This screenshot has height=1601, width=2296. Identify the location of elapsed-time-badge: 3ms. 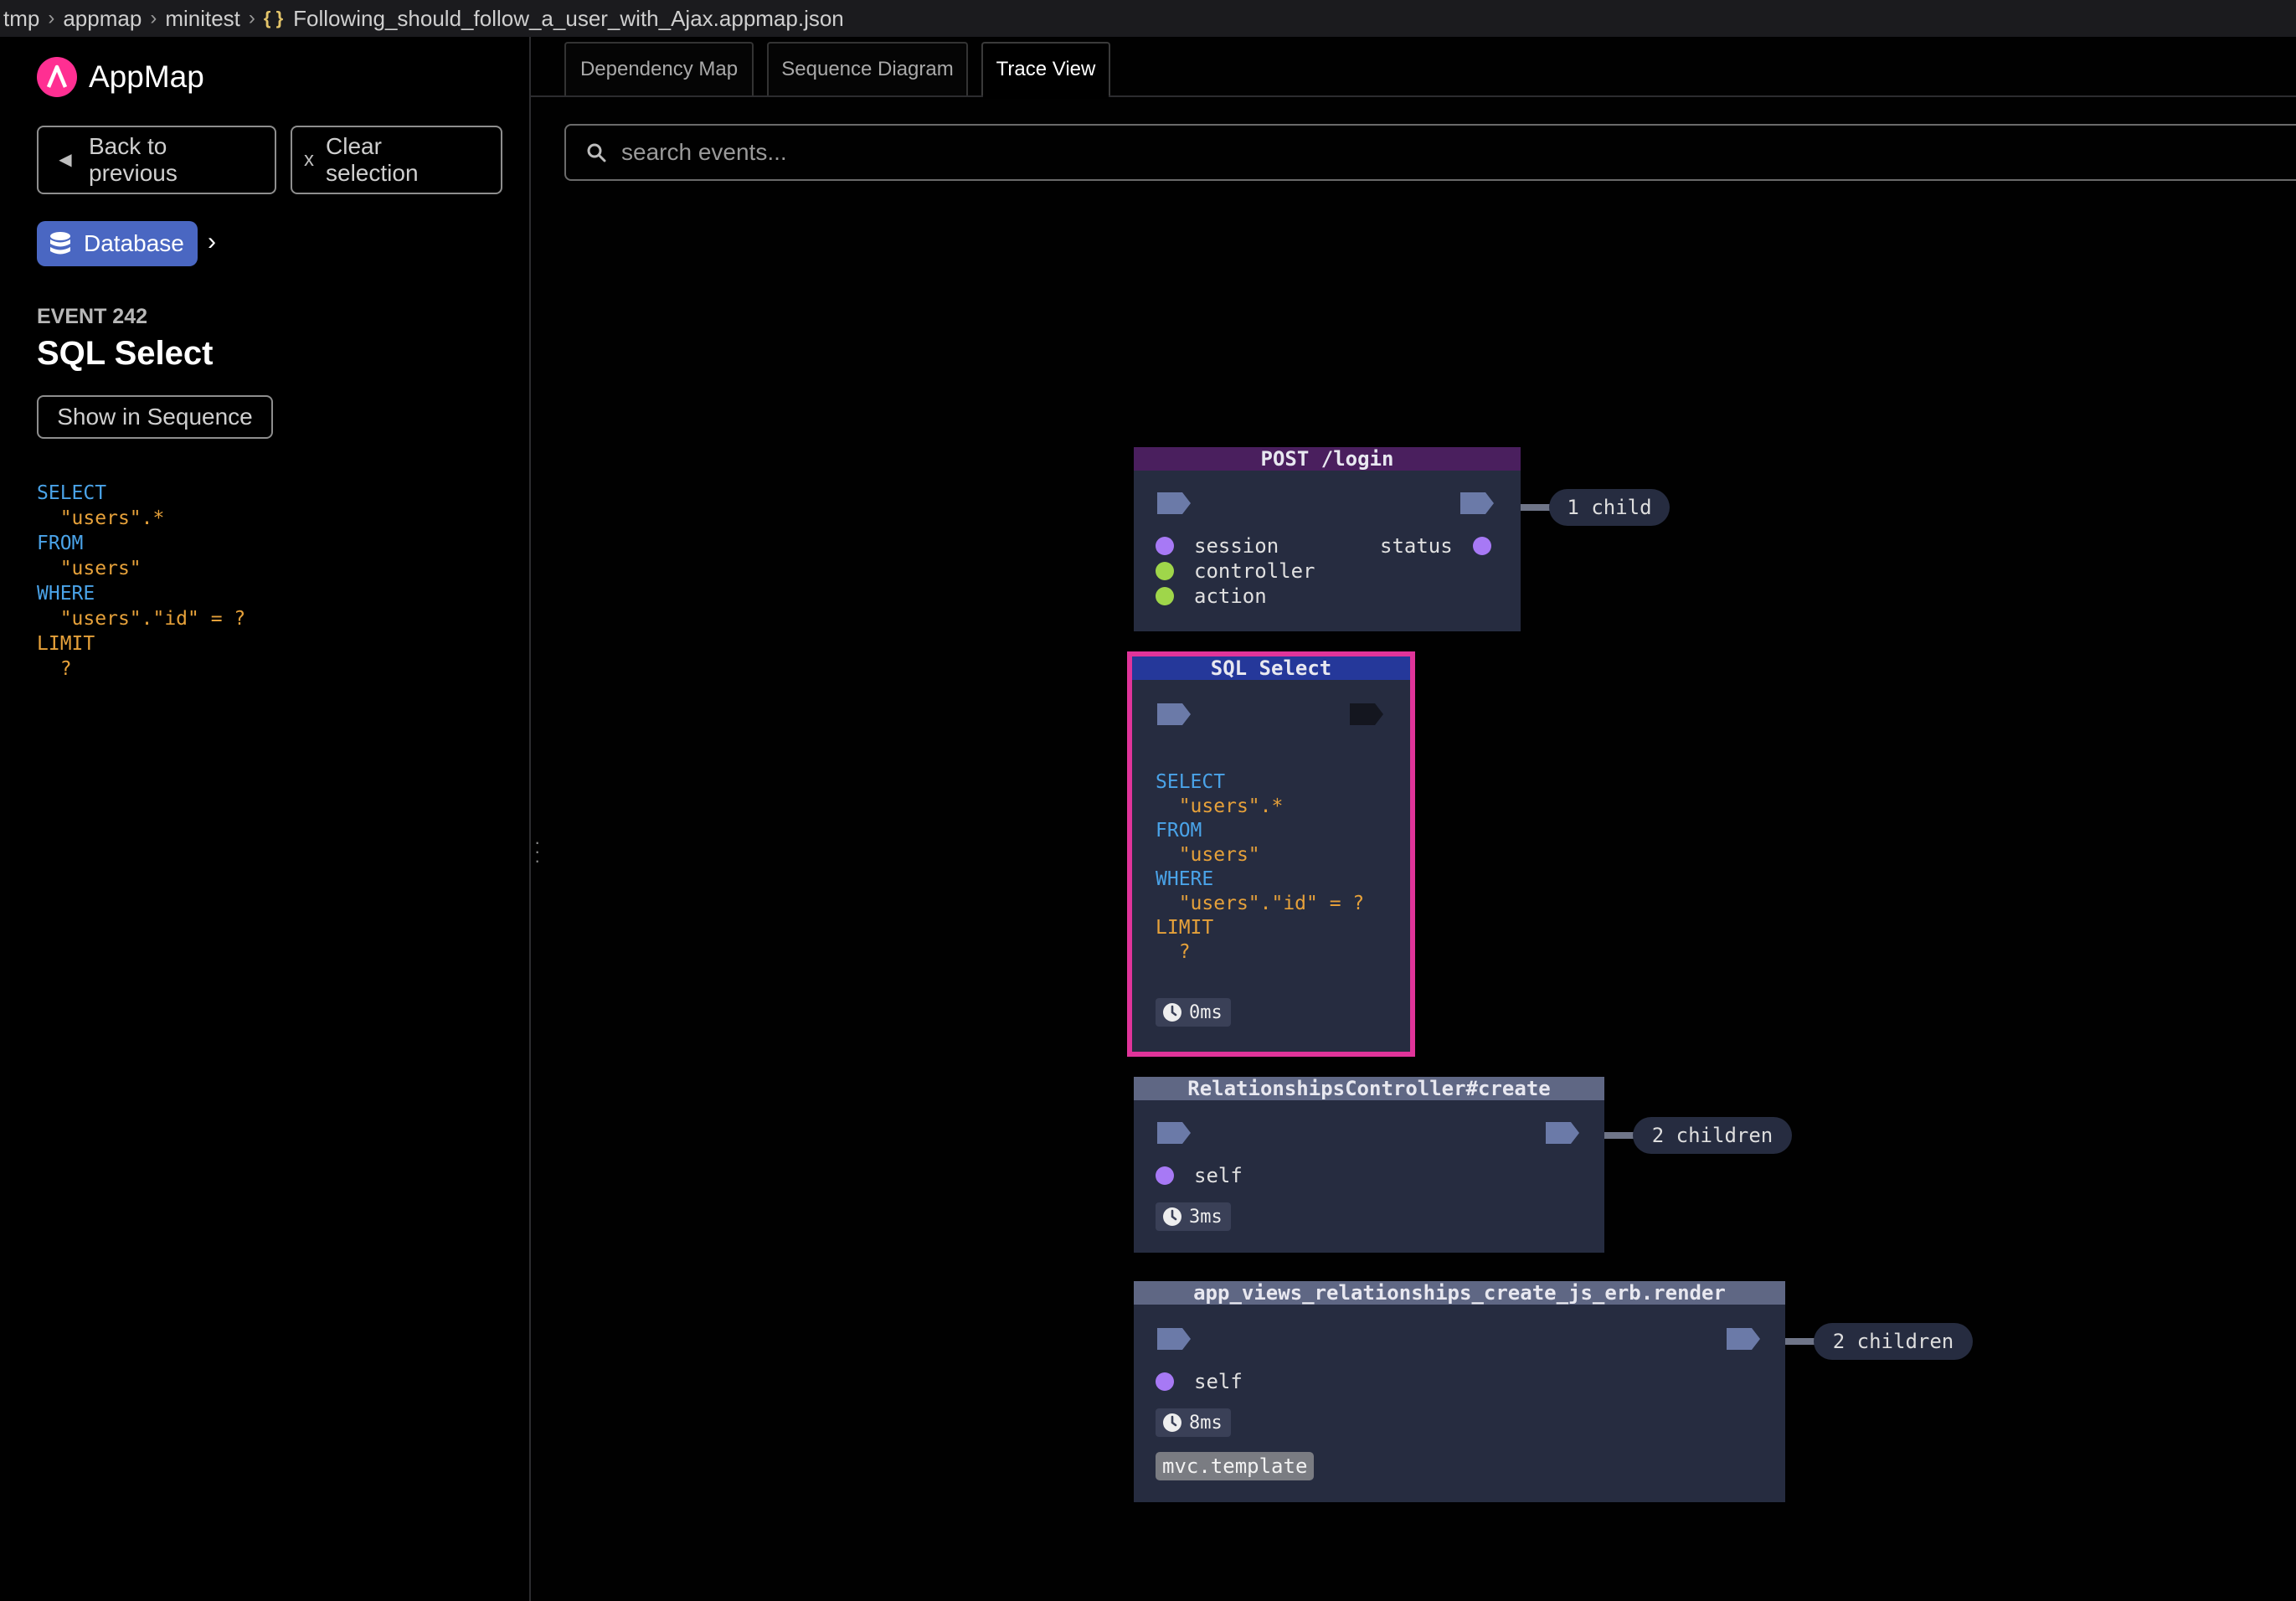
(1193, 1216).